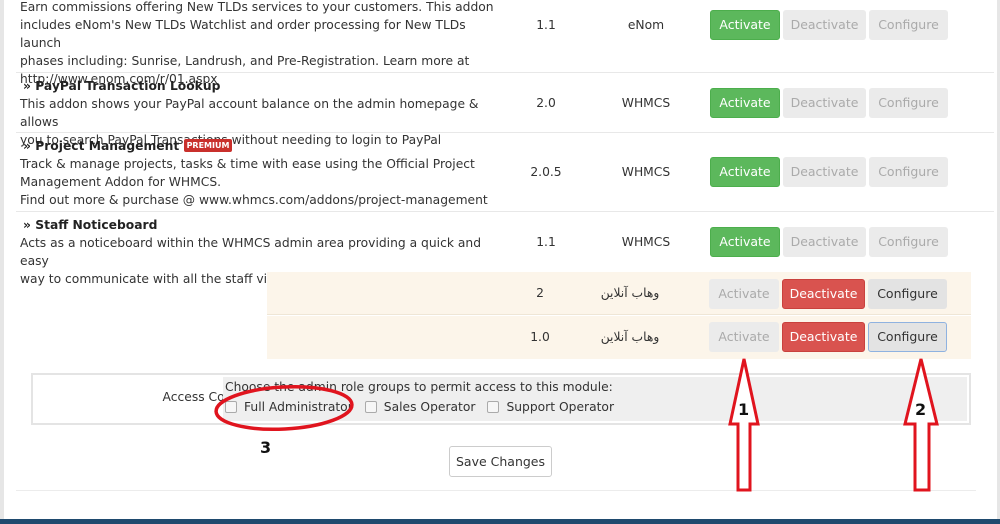 This screenshot has width=1000, height=524. Describe the element at coordinates (921, 409) in the screenshot. I see `annotation-label-2: 2` at that location.